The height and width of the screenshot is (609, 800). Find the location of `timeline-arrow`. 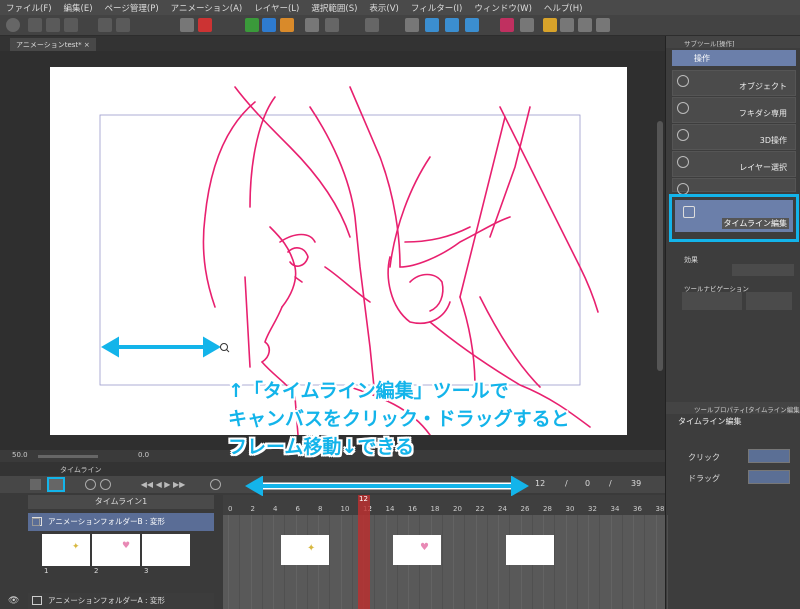

timeline-arrow is located at coordinates (387, 486).